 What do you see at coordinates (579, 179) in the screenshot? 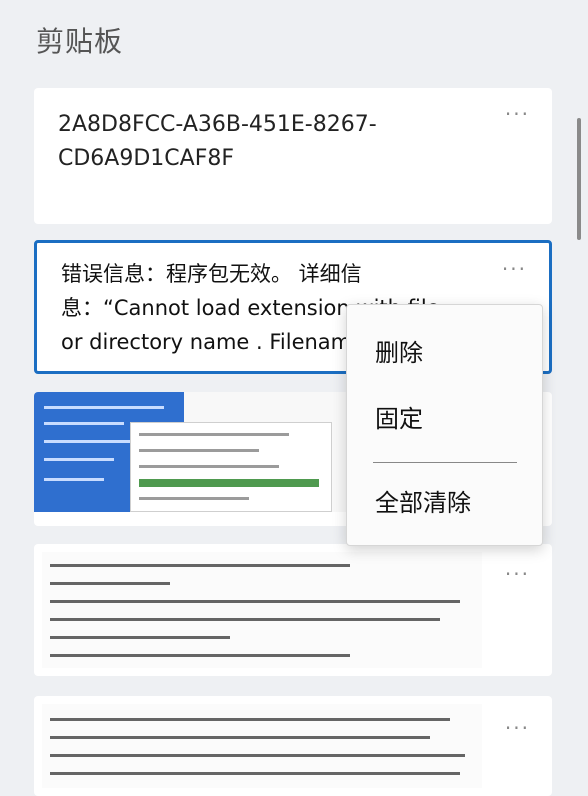
I see `scrollbar` at bounding box center [579, 179].